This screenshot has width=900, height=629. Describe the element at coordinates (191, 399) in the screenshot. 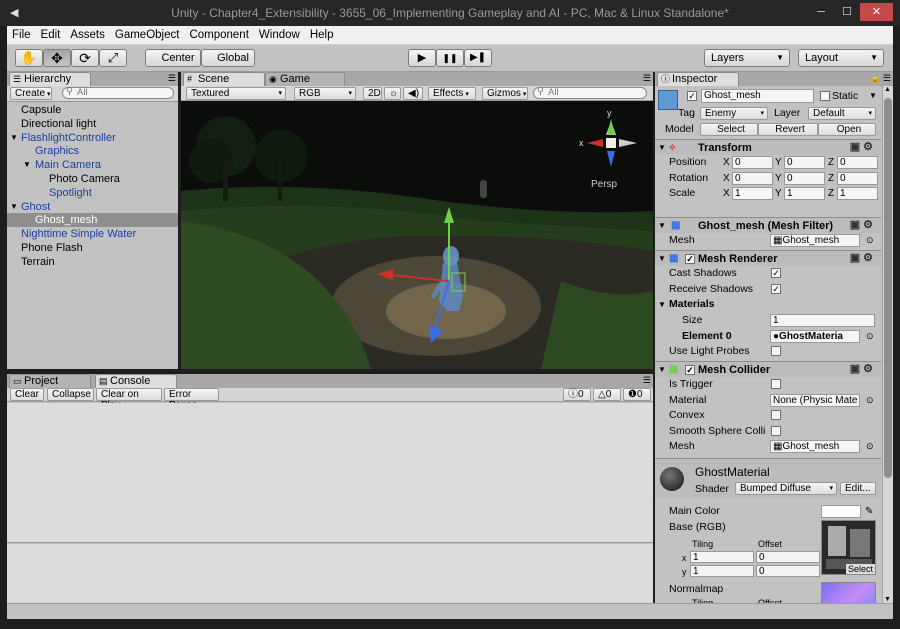

I see `error-pause-button: Error Pause` at that location.